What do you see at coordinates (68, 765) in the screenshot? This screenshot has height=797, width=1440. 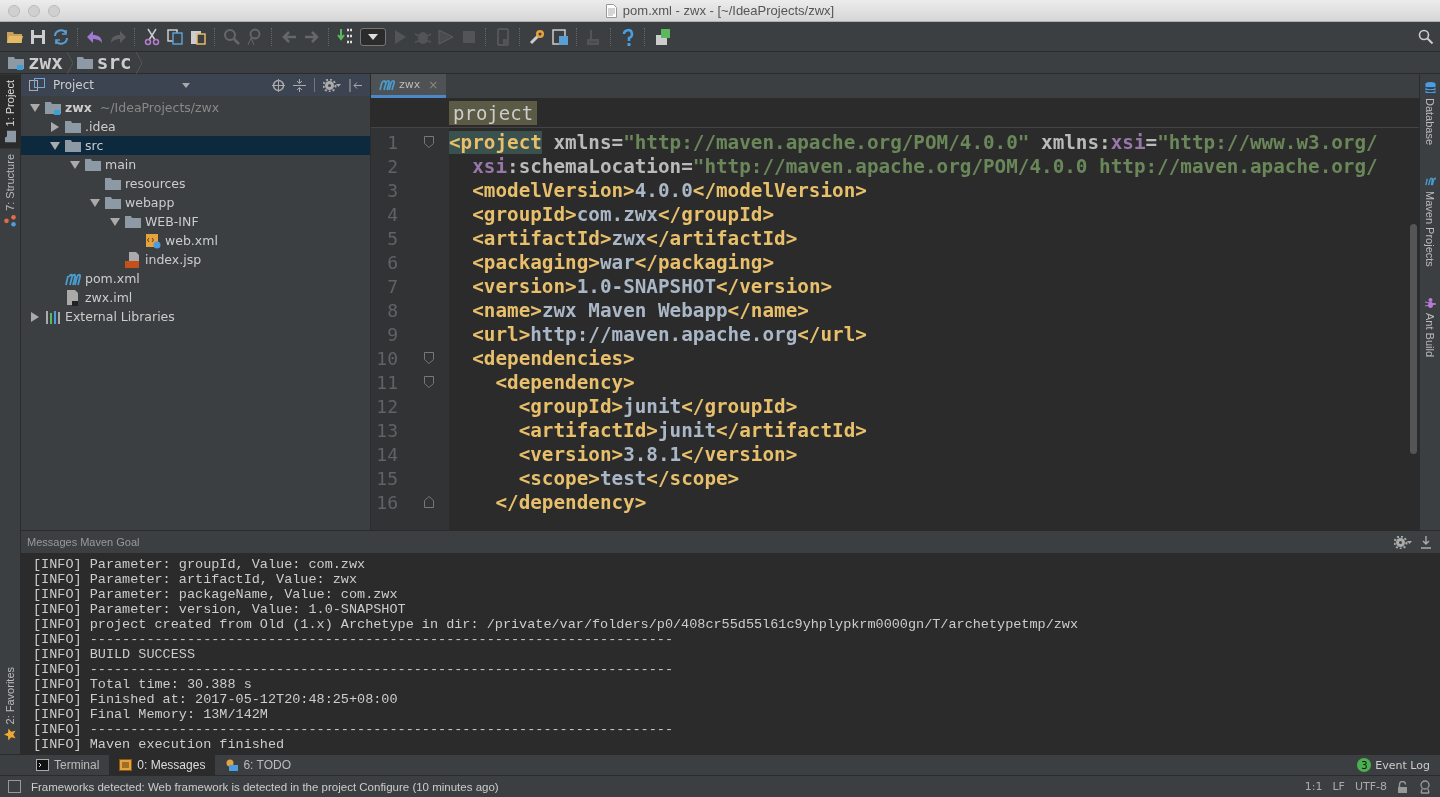 I see `tool-window-tab: Terminal` at bounding box center [68, 765].